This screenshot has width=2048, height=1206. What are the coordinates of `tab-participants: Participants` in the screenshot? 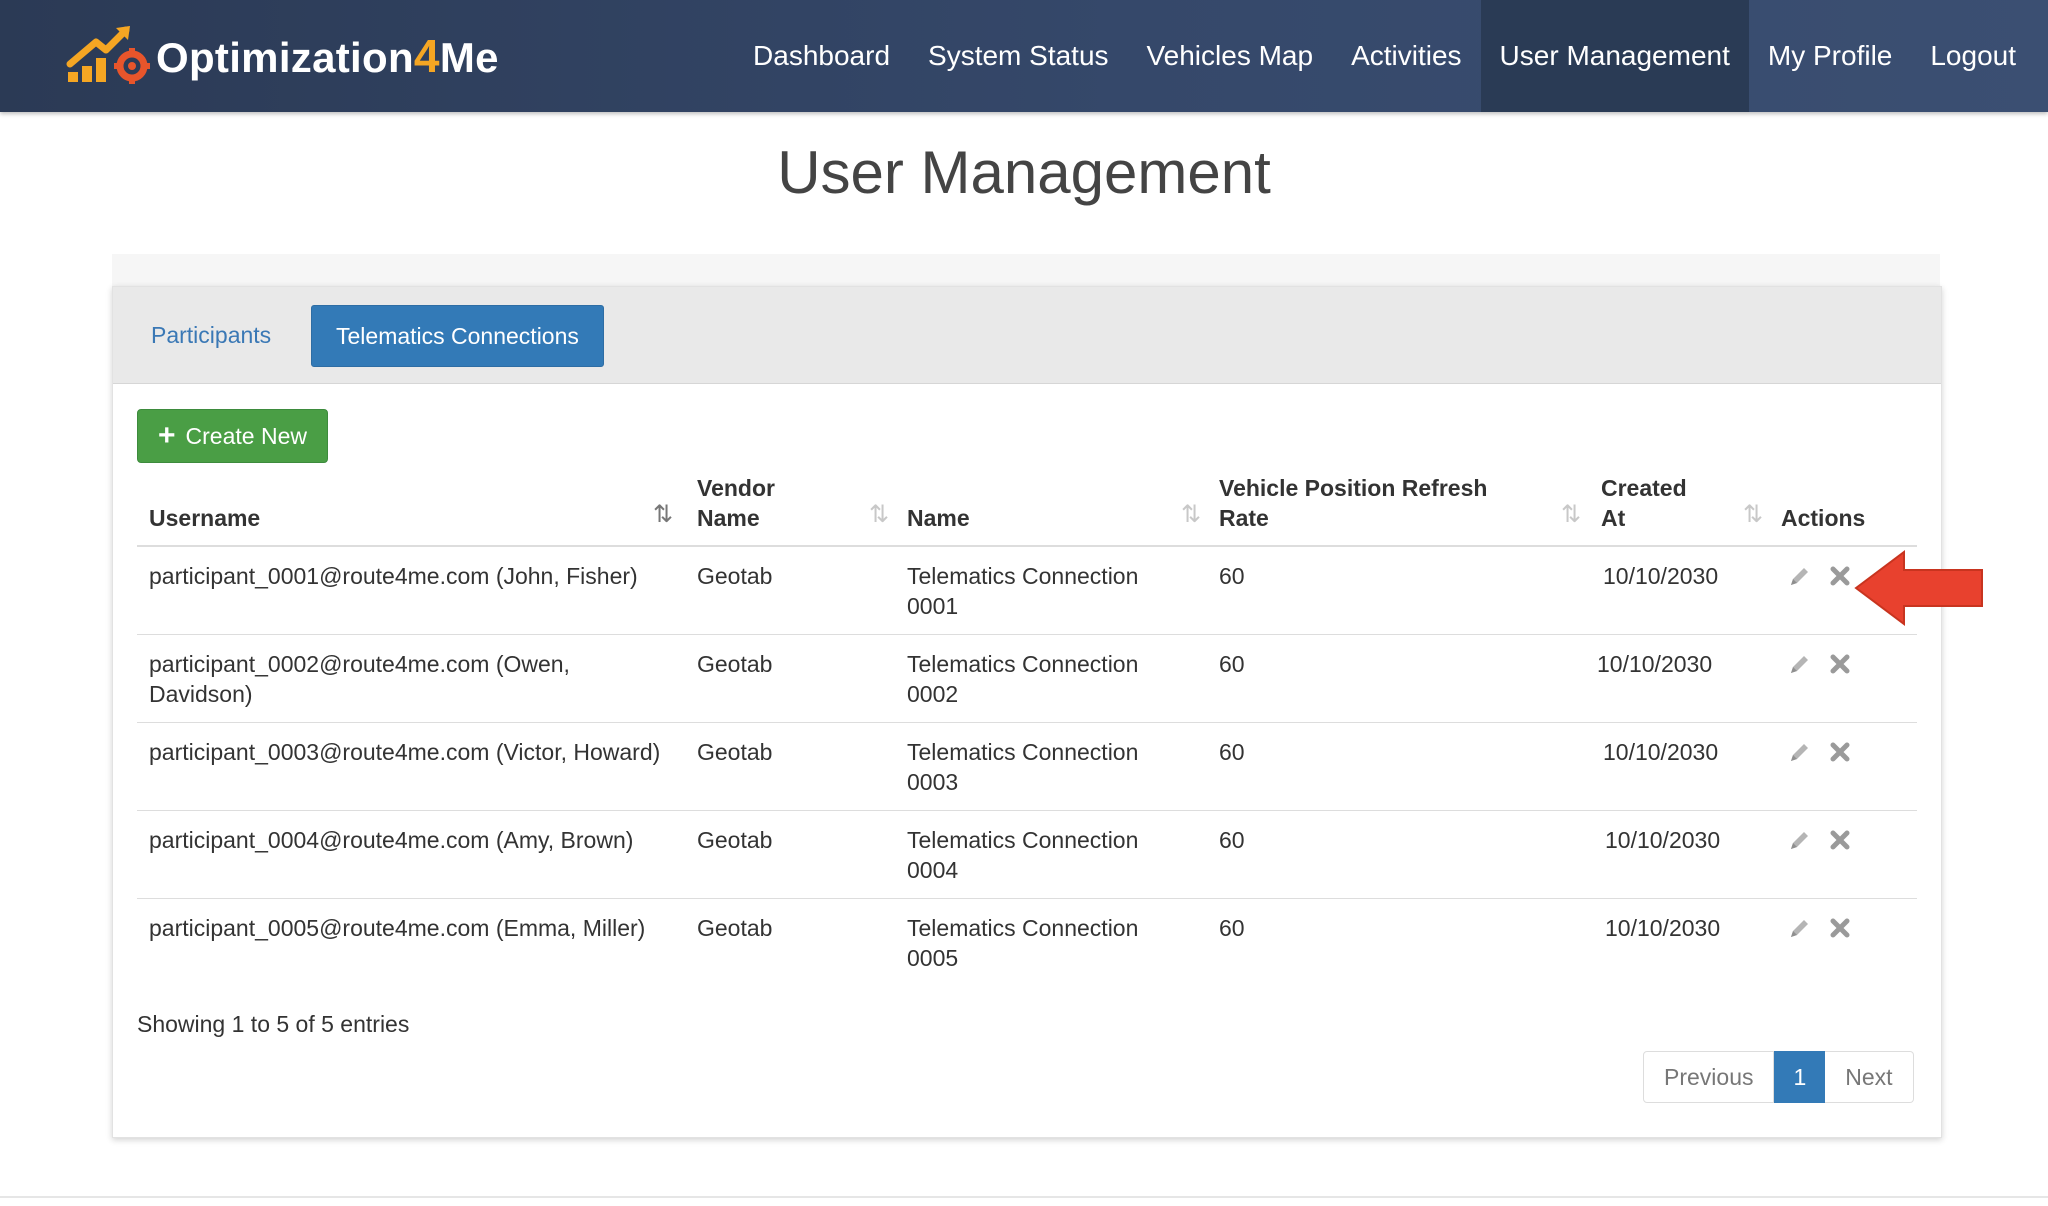 It's located at (211, 335).